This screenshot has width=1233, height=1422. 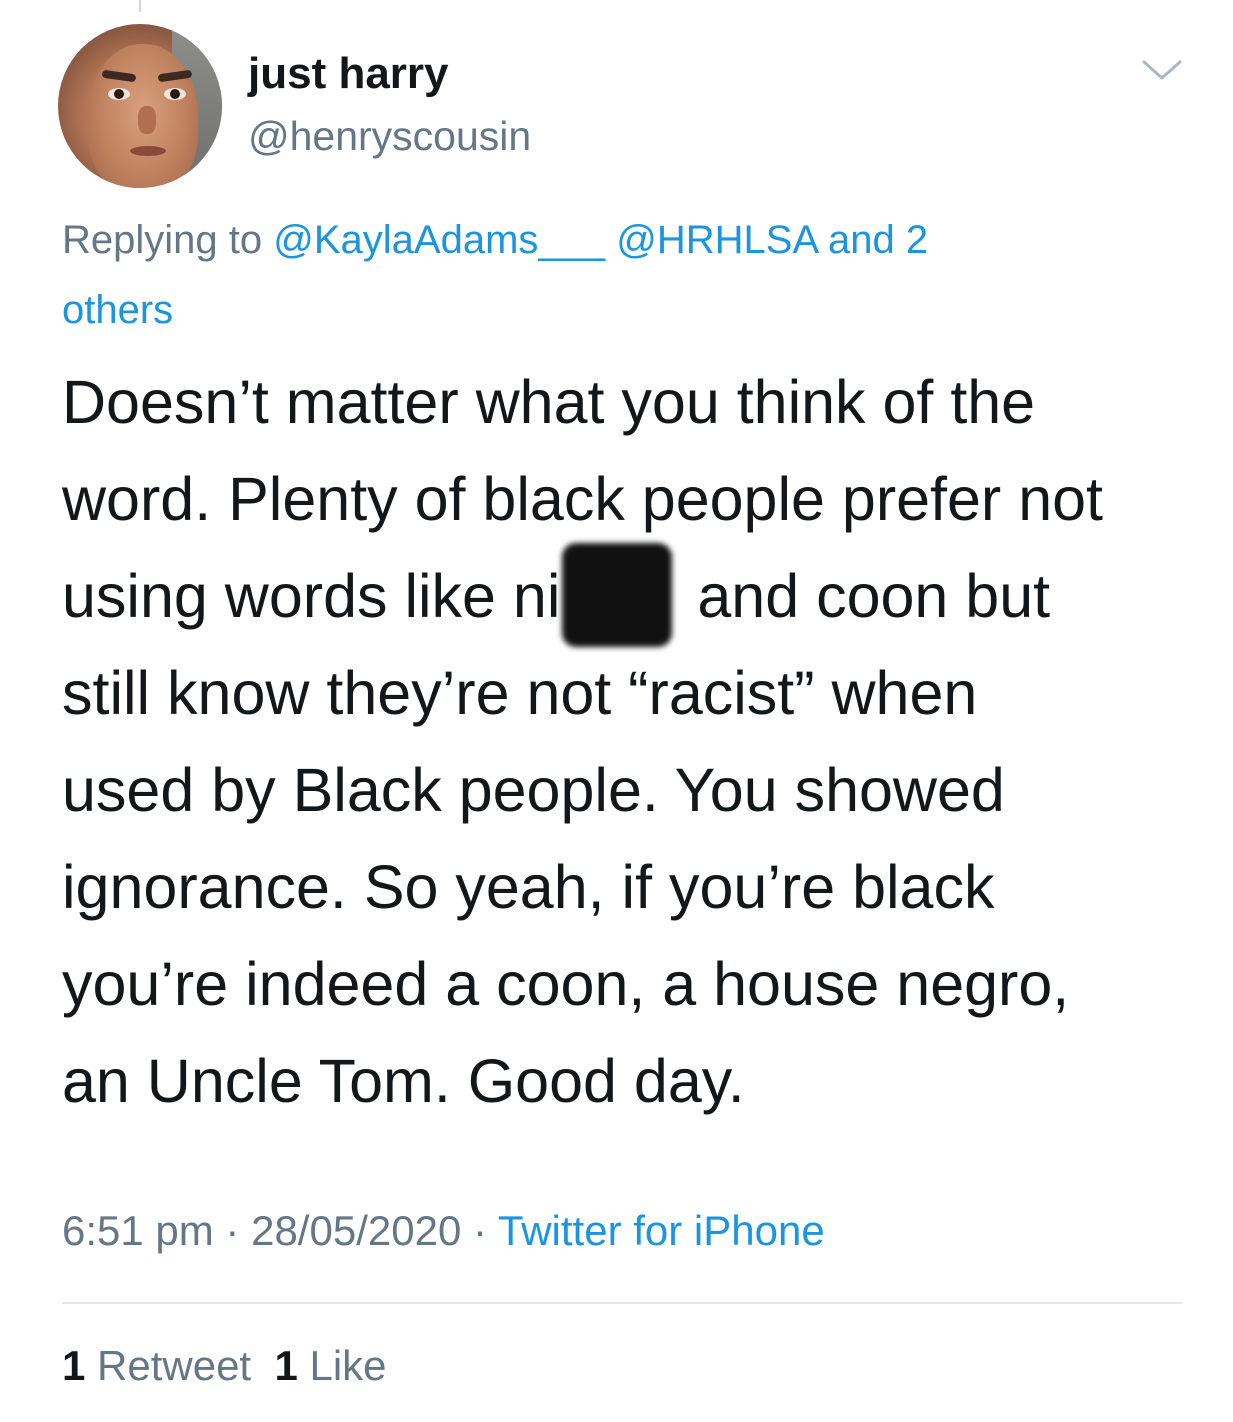 I want to click on tweet-text-line: using words like ni and coon but, so click(x=637, y=600).